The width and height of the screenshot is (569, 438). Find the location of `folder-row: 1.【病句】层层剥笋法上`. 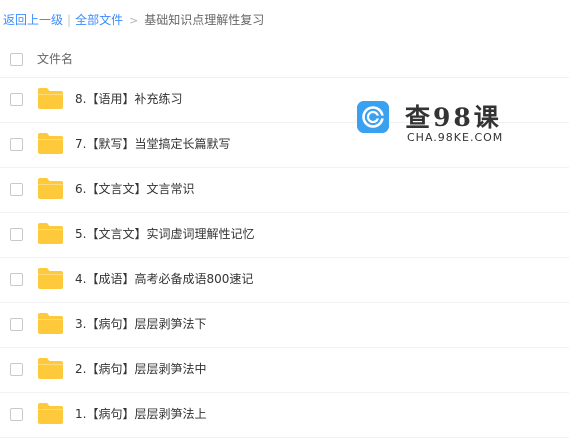

folder-row: 1.【病句】层层剥笋法上 is located at coordinates (284, 415).